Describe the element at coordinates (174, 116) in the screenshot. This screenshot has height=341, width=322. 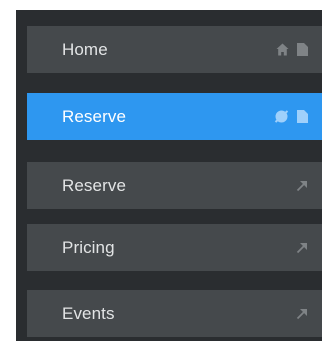
I see `nav-item-reserve-active: Reserve` at that location.